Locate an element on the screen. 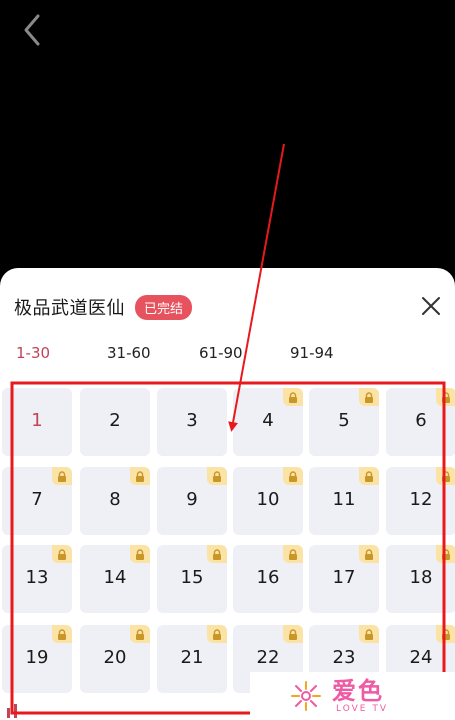 The image size is (455, 720). episode-cell: 9 is located at coordinates (192, 501).